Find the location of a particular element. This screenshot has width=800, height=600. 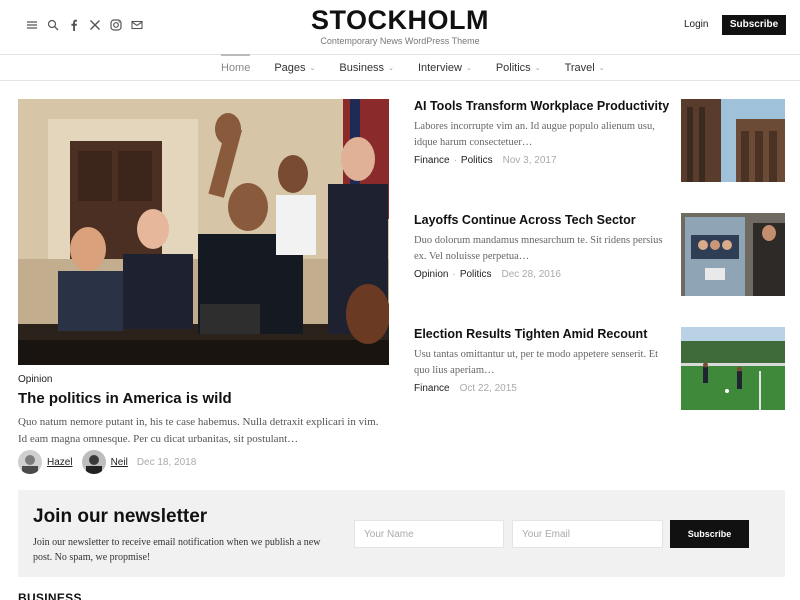

category-link: Opinion is located at coordinates (431, 274).